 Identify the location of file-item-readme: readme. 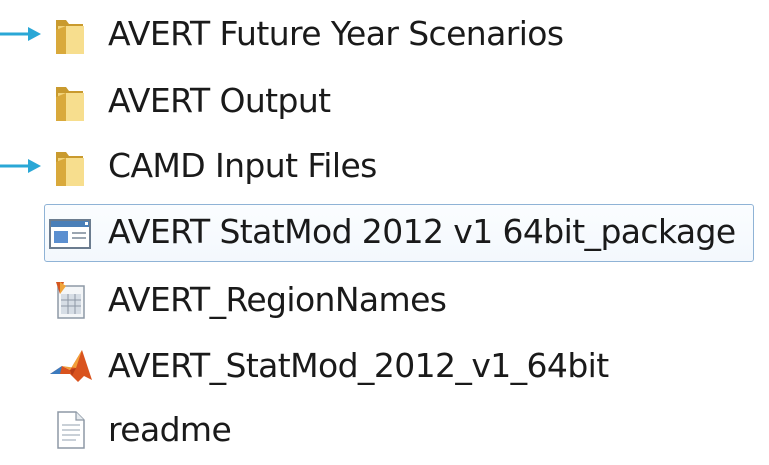
(384, 430).